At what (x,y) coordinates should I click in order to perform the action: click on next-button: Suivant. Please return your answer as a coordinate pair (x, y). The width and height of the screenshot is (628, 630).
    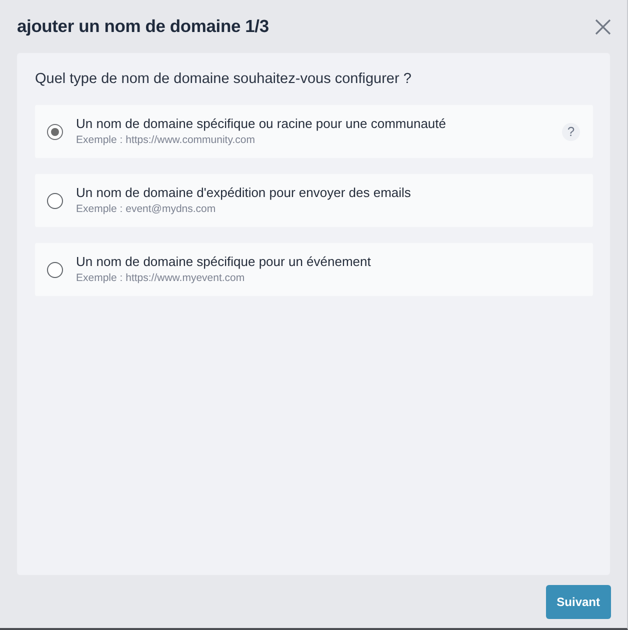
    Looking at the image, I should click on (578, 602).